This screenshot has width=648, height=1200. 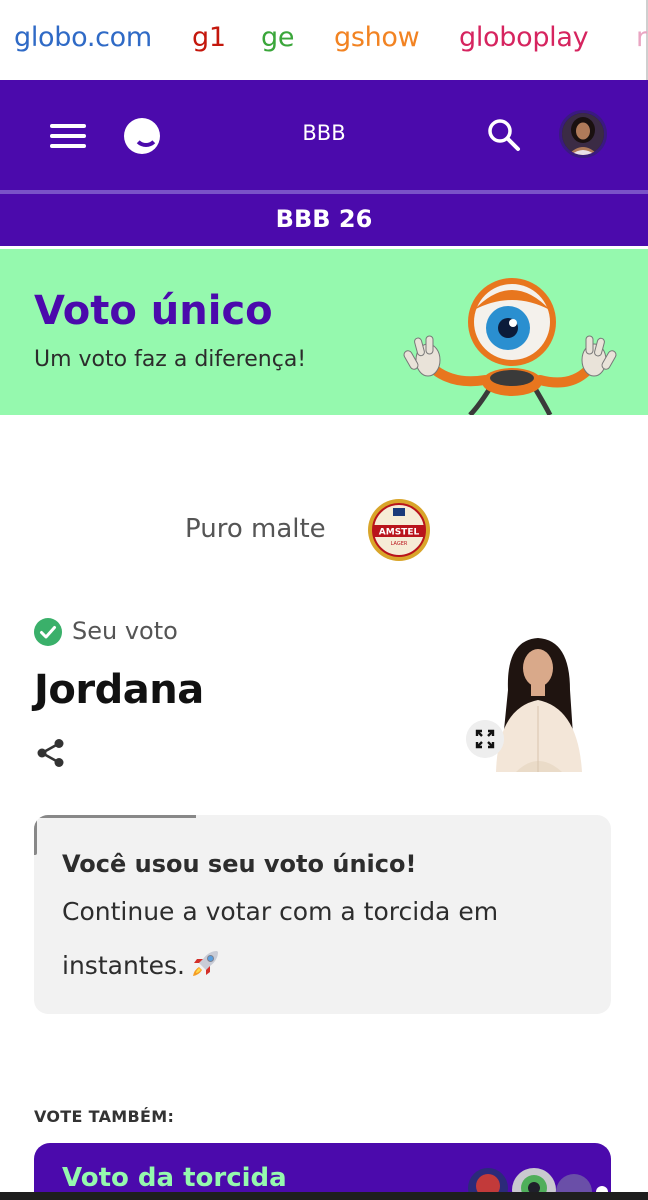 I want to click on header-title: BBB, so click(x=324, y=133).